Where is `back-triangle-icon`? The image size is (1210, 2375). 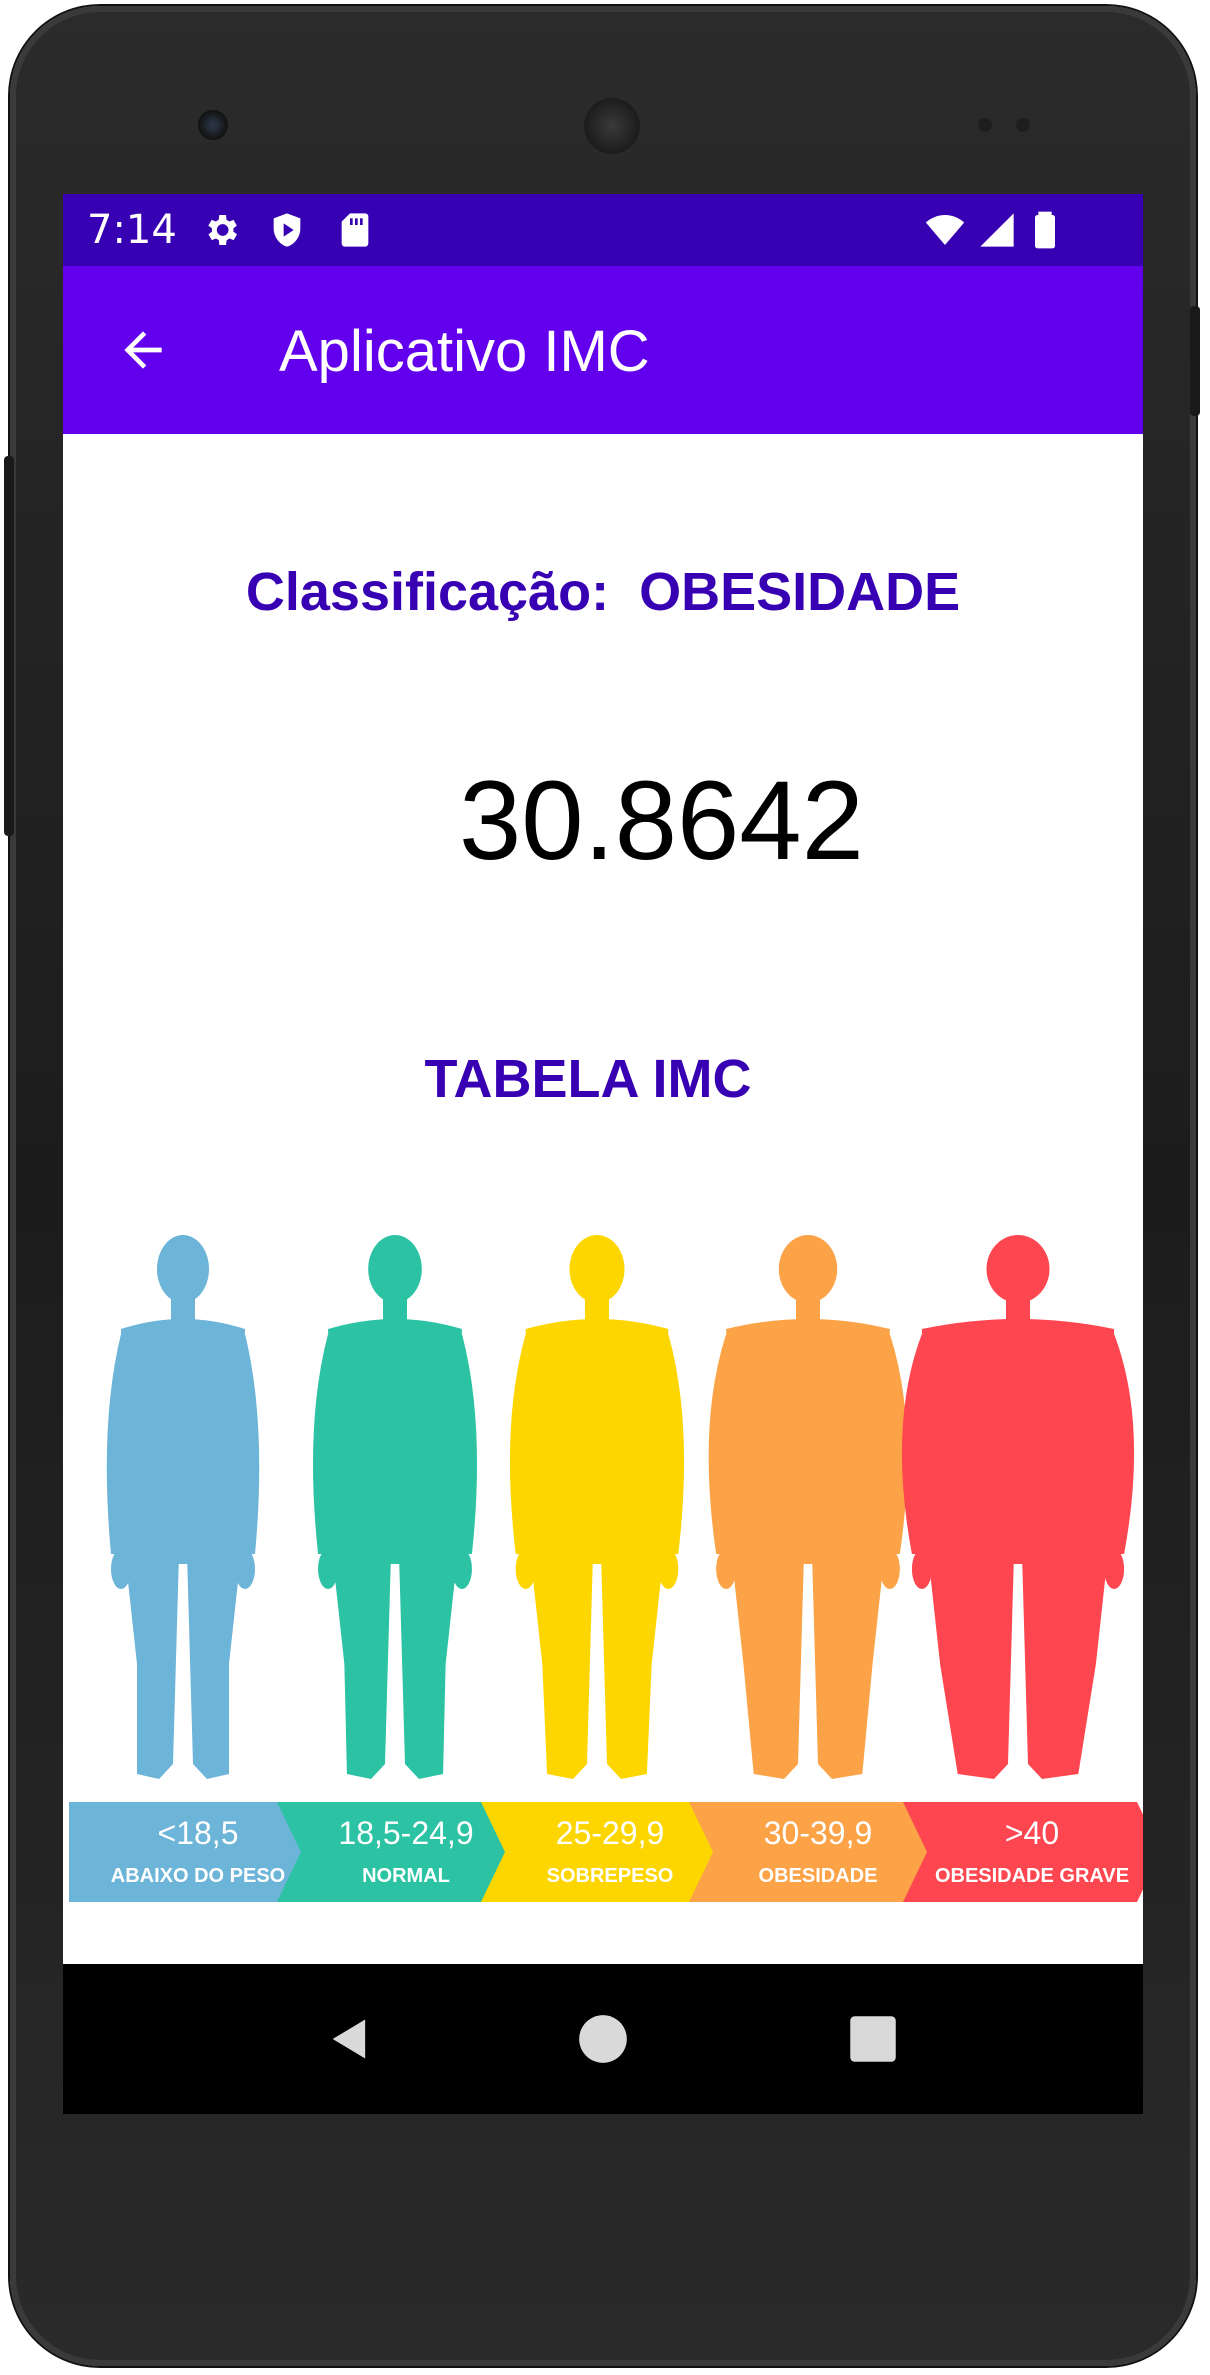 back-triangle-icon is located at coordinates (349, 2039).